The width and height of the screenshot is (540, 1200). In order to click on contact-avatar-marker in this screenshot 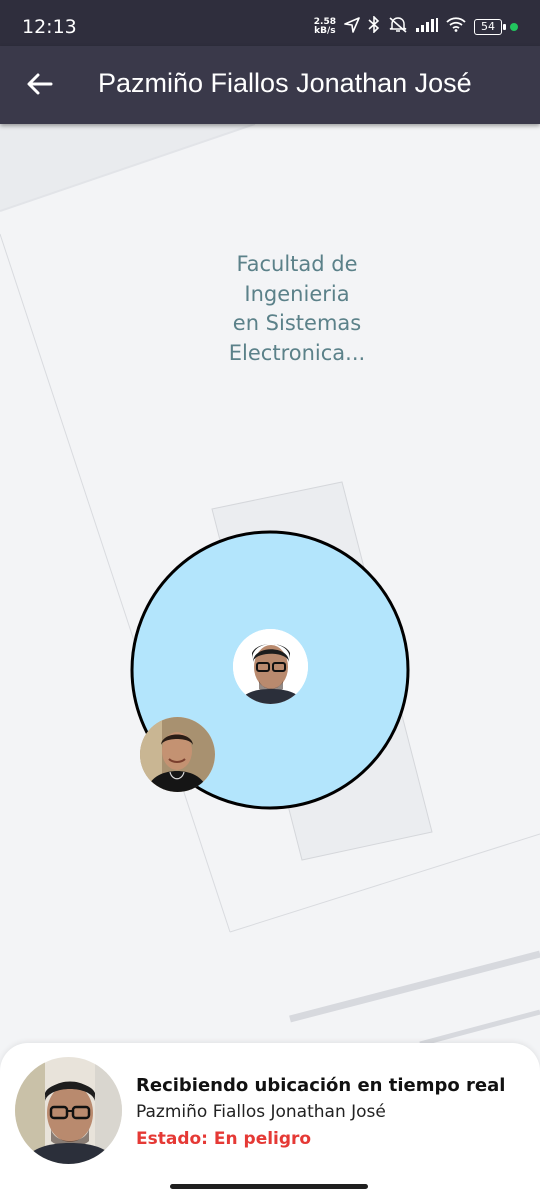, I will do `click(177, 754)`.